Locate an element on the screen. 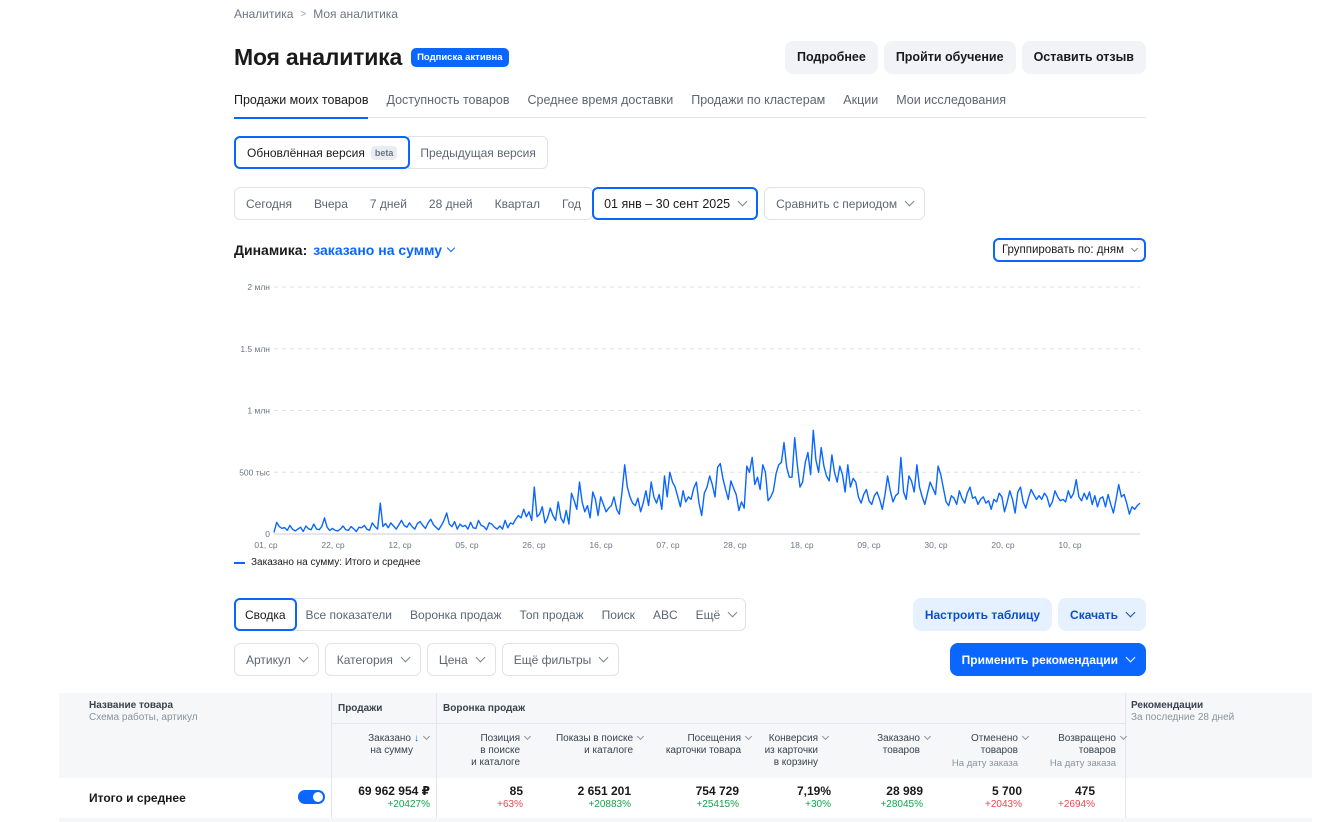 Image resolution: width=1338 pixels, height=822 pixels. period-year: Год is located at coordinates (571, 203).